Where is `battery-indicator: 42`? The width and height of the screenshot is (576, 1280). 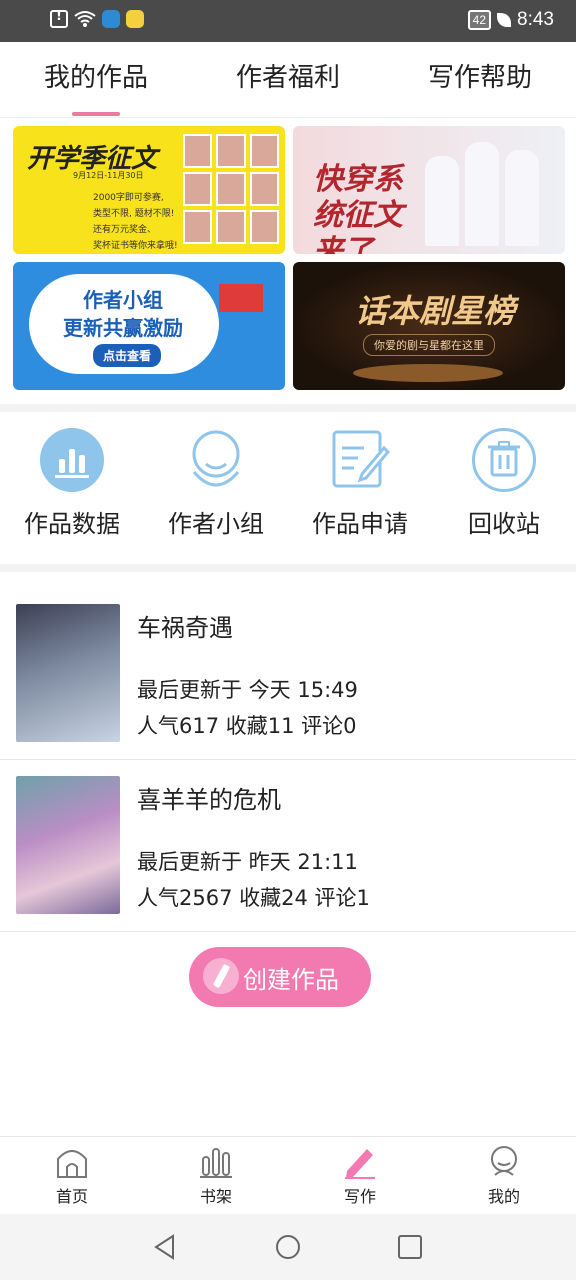 battery-indicator: 42 is located at coordinates (479, 20).